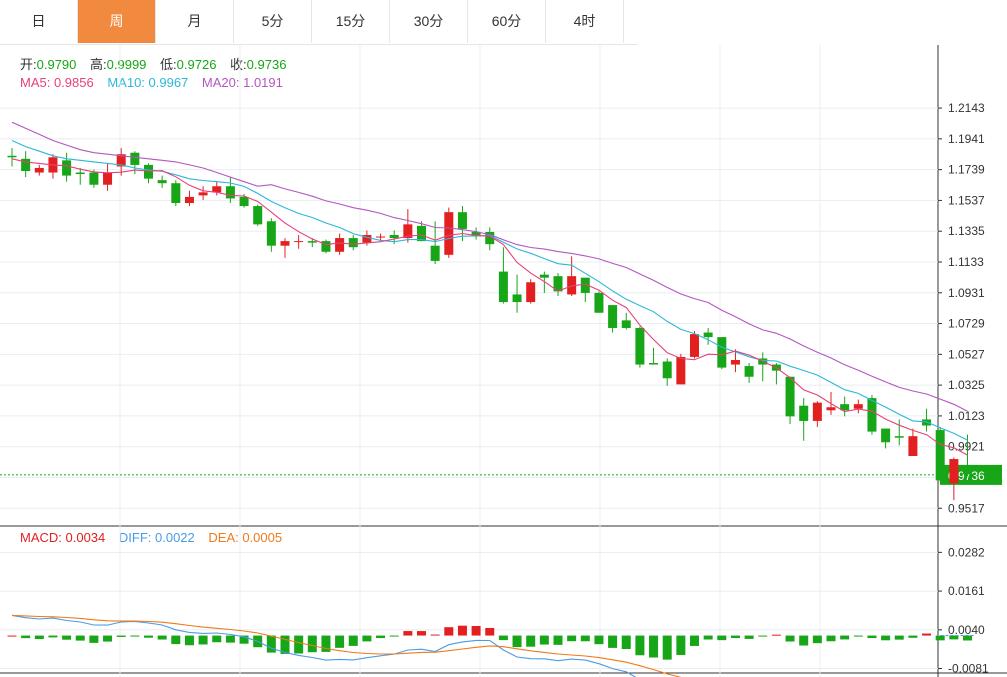 The height and width of the screenshot is (677, 1007). Describe the element at coordinates (966, 231) in the screenshot. I see `price-tick-label: 1.1335` at that location.